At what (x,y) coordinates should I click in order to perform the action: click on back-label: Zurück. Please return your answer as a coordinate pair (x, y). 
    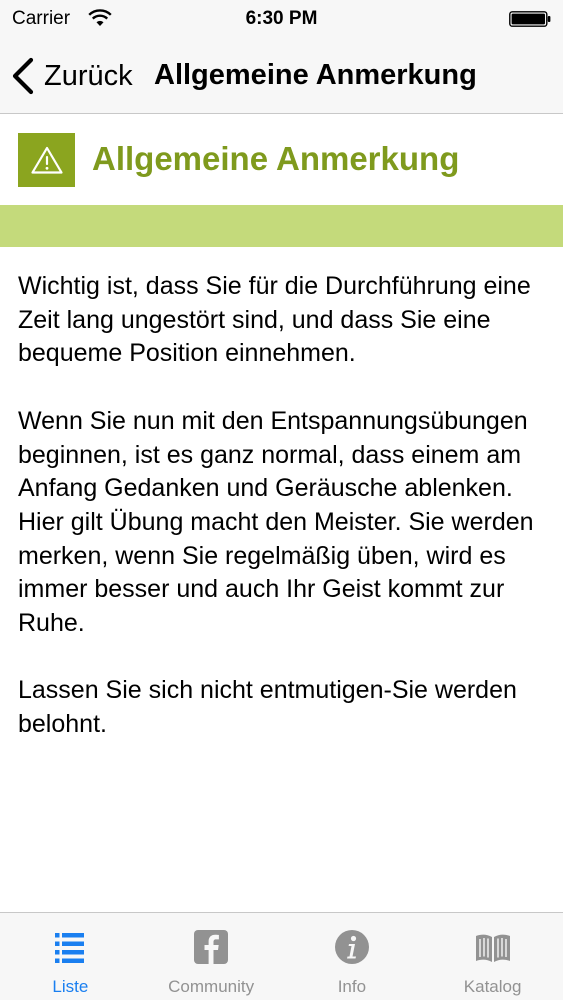
    Looking at the image, I should click on (88, 75).